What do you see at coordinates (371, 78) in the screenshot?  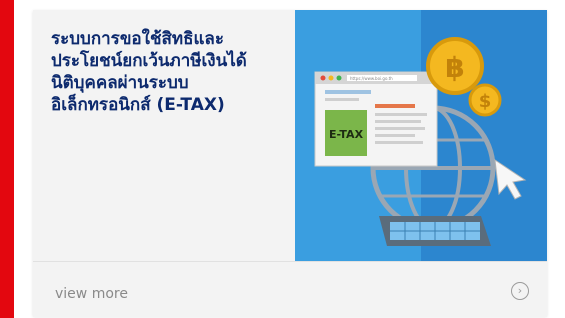 I see `address-bar-text: https://www.boi.go.th` at bounding box center [371, 78].